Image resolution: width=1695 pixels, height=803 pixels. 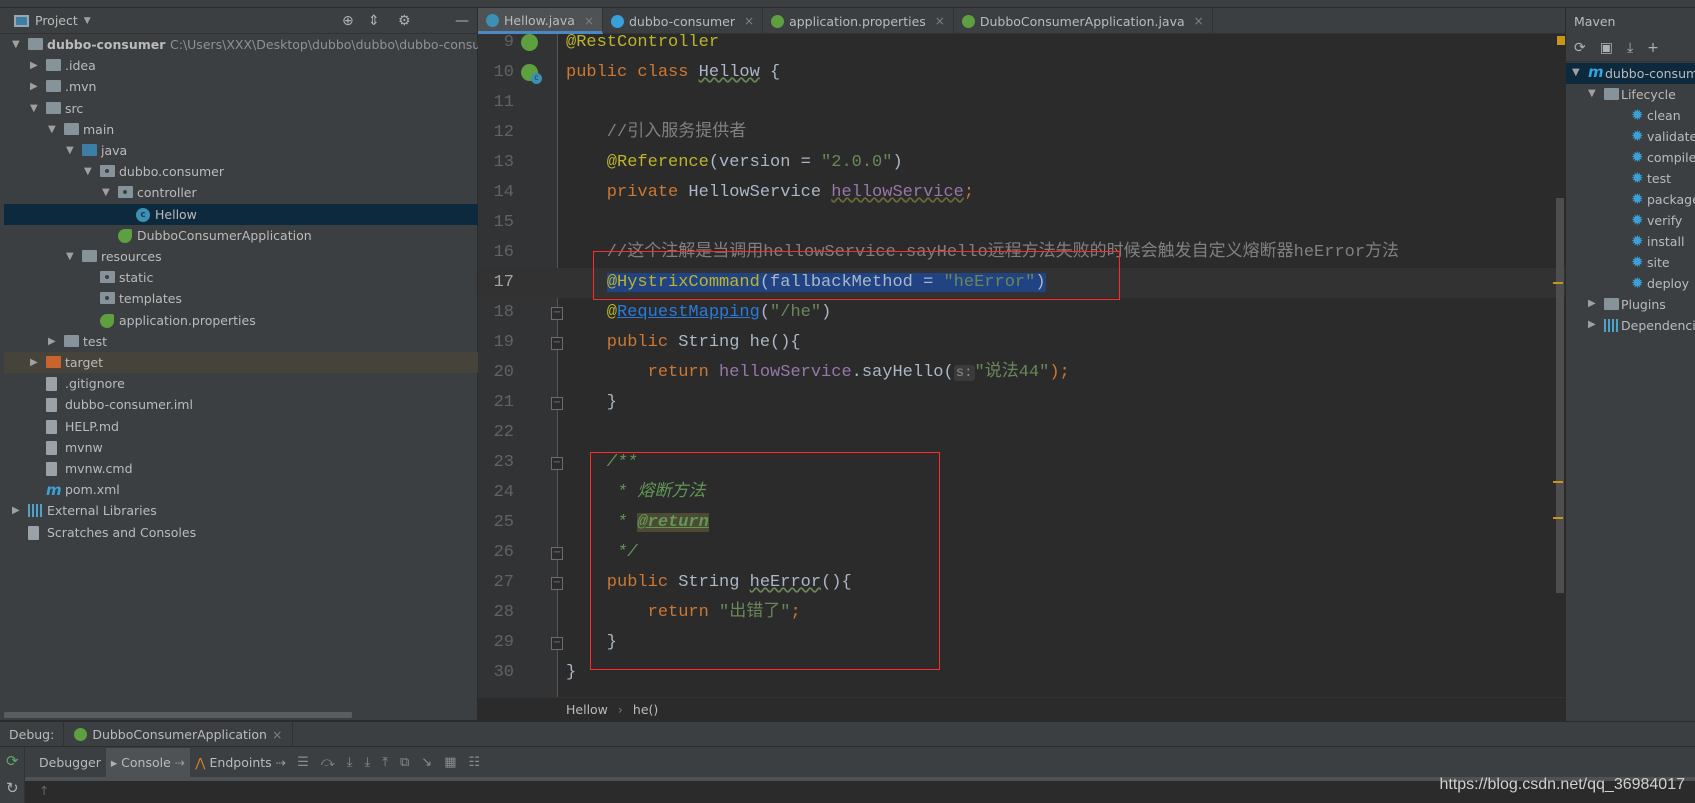 I want to click on maven-phase-compile: ✹ compile, so click(x=1630, y=157).